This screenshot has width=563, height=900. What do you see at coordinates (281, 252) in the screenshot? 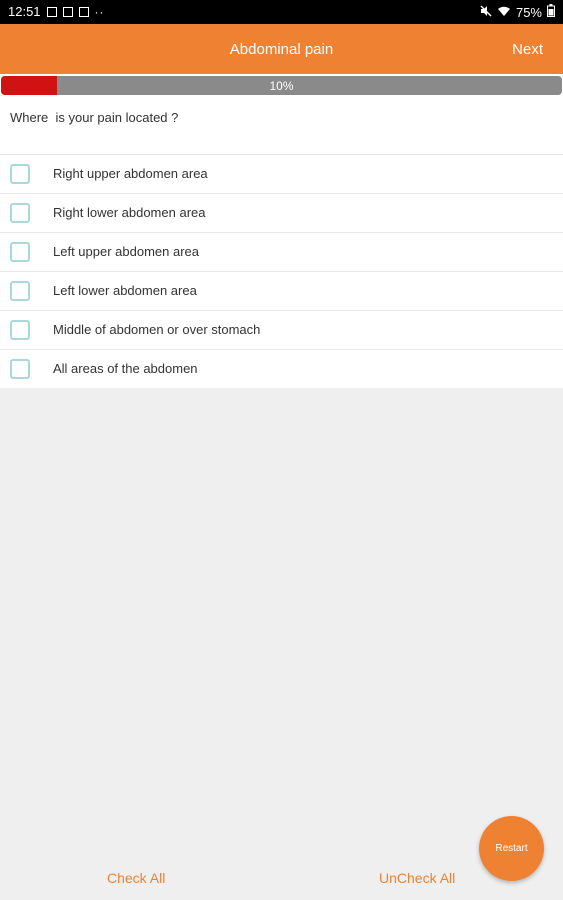
I see `option-left-upper-abdomen: Left upper abdomen area` at bounding box center [281, 252].